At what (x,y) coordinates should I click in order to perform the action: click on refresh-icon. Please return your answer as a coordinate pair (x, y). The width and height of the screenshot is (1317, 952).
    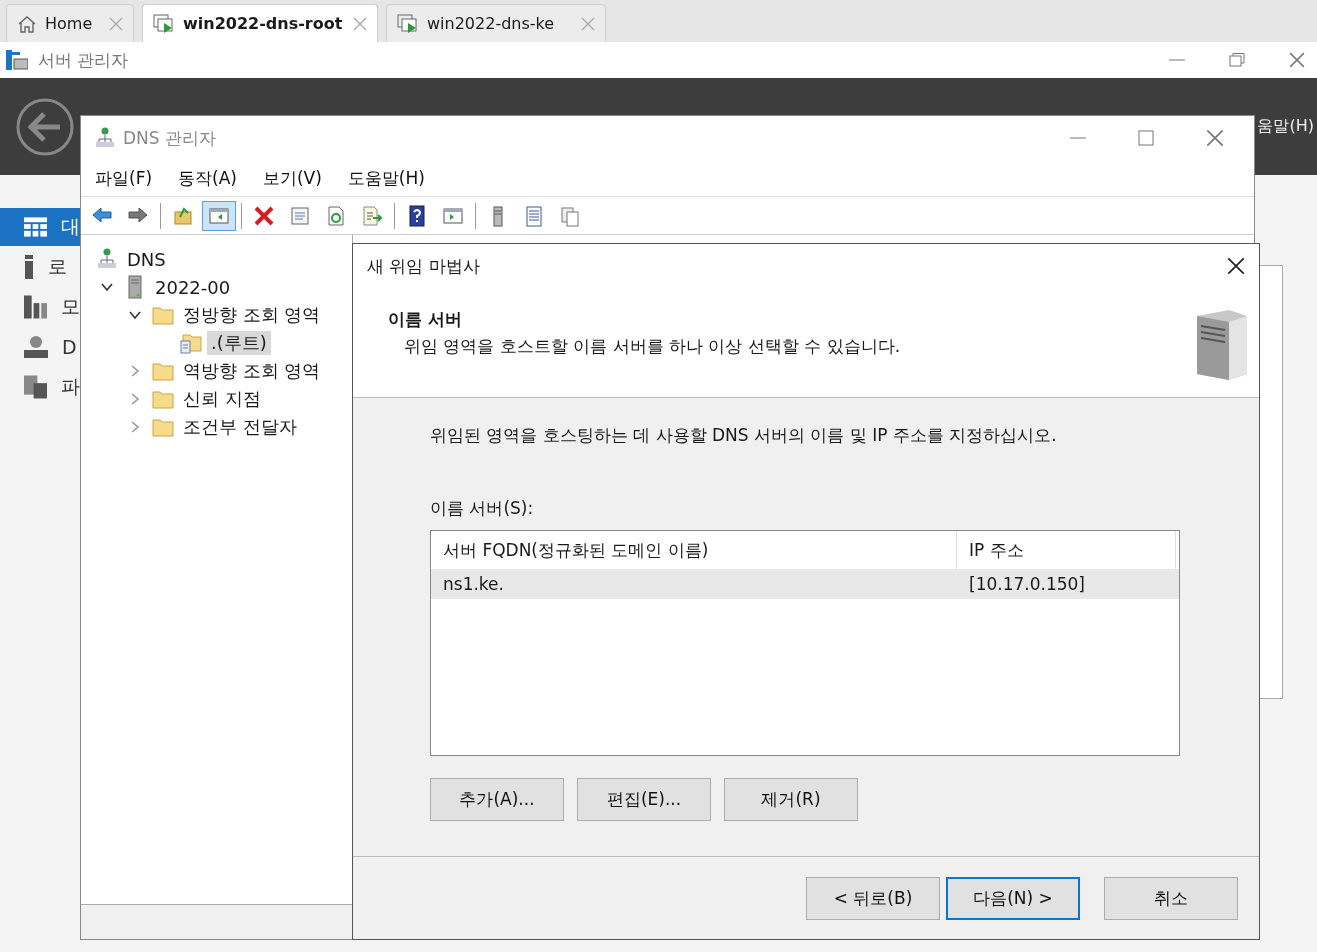
    Looking at the image, I should click on (336, 215).